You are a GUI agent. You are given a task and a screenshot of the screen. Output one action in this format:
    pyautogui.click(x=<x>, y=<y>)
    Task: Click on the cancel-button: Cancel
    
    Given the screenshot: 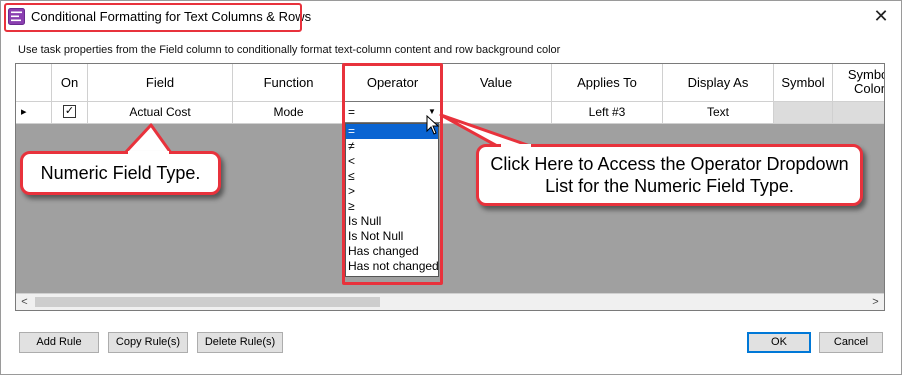 What is the action you would take?
    pyautogui.click(x=851, y=342)
    